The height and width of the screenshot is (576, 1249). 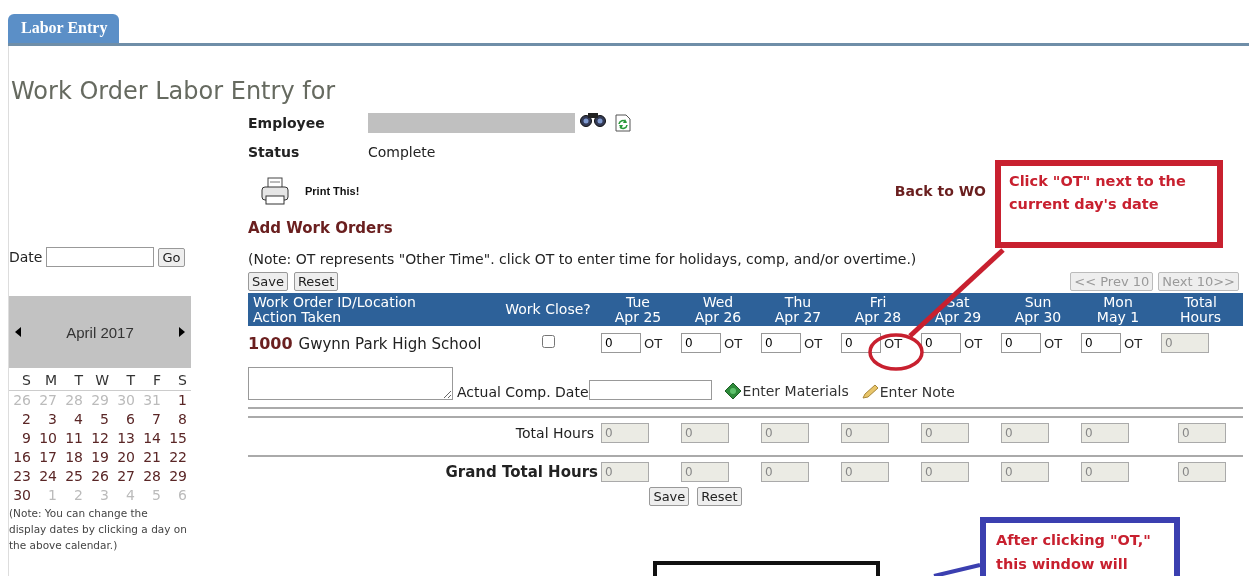 What do you see at coordinates (126, 438) in the screenshot?
I see `calendar-day: 13` at bounding box center [126, 438].